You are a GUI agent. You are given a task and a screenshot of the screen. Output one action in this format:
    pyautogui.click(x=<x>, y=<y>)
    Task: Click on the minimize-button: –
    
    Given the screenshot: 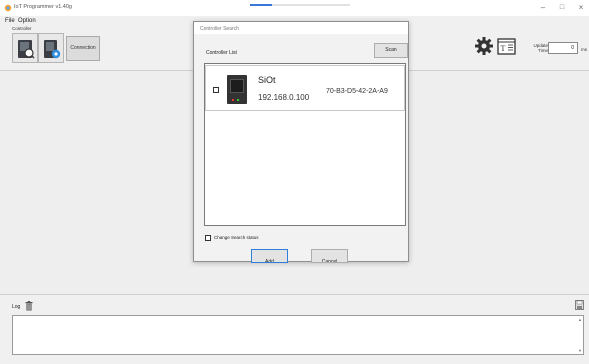 What is the action you would take?
    pyautogui.click(x=543, y=8)
    